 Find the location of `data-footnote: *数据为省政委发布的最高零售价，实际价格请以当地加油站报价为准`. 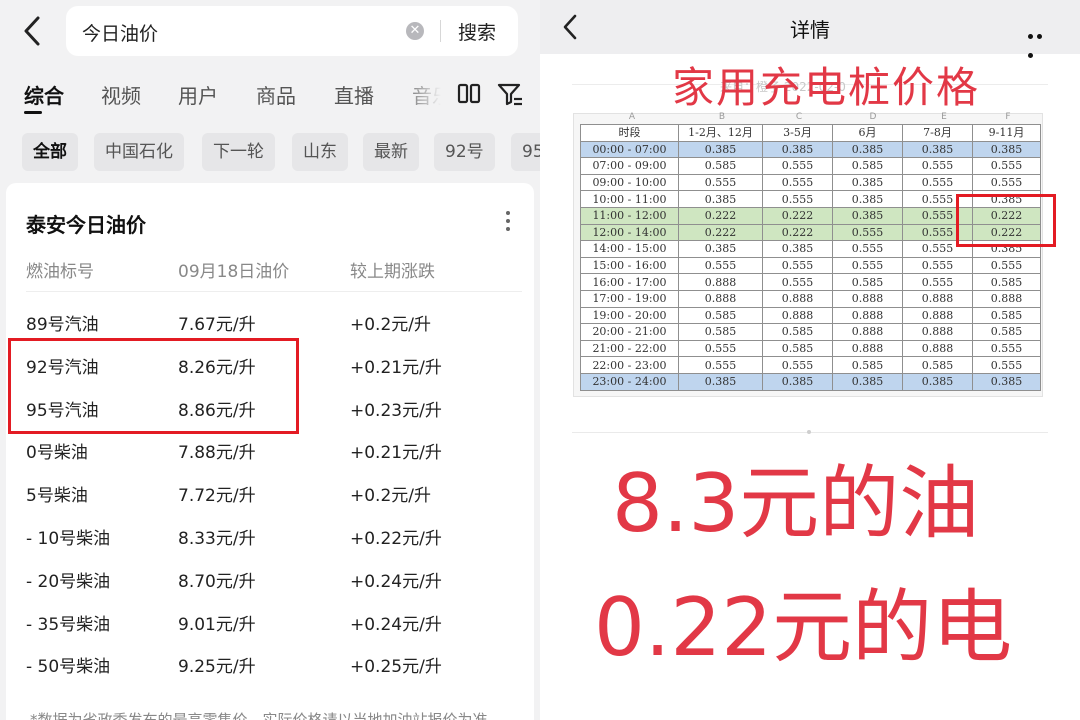

data-footnote: *数据为省政委发布的最高零售价，实际价格请以当地加油站报价为准 is located at coordinates (259, 715).